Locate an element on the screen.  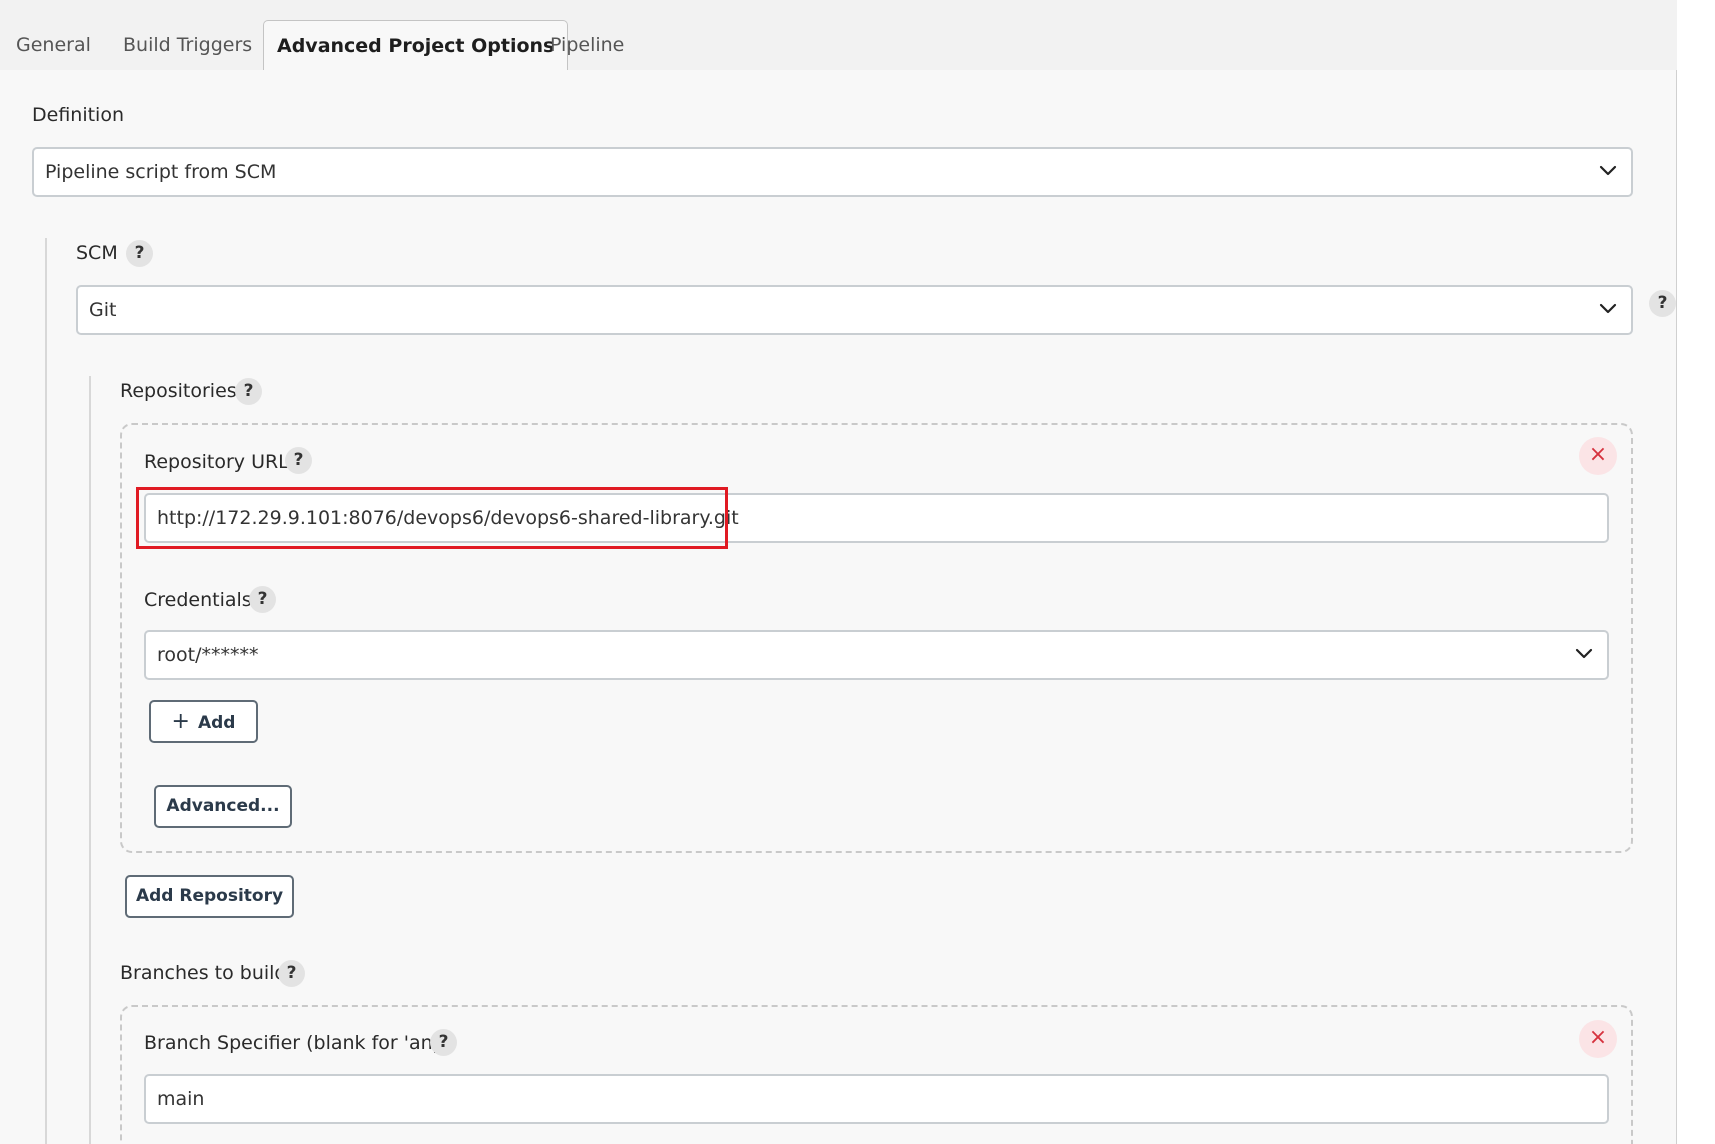
credentials-label: Credentials is located at coordinates (198, 600).